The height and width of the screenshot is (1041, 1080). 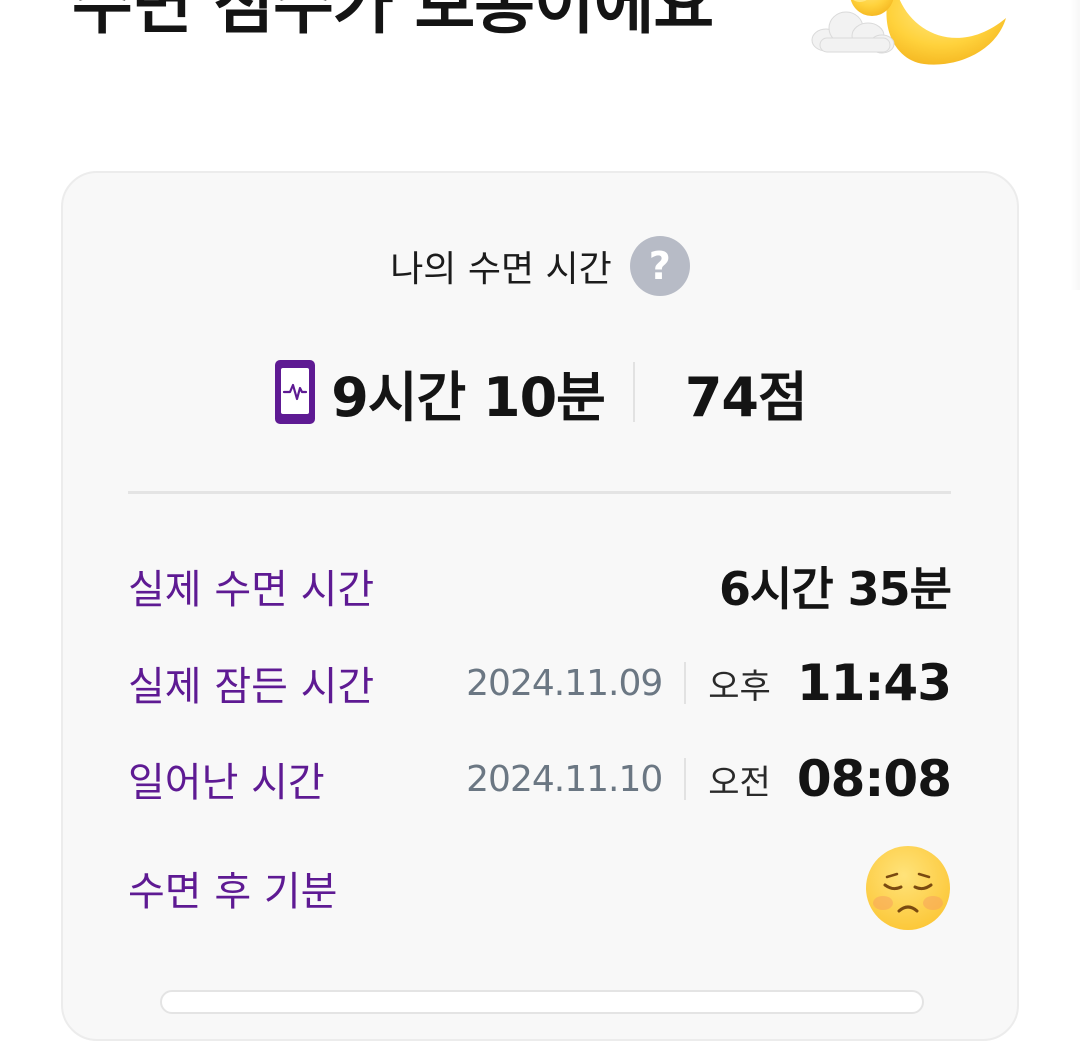 I want to click on woke-up-row: 일어난 시간 2024.11.10 오전 08:08, so click(x=540, y=779).